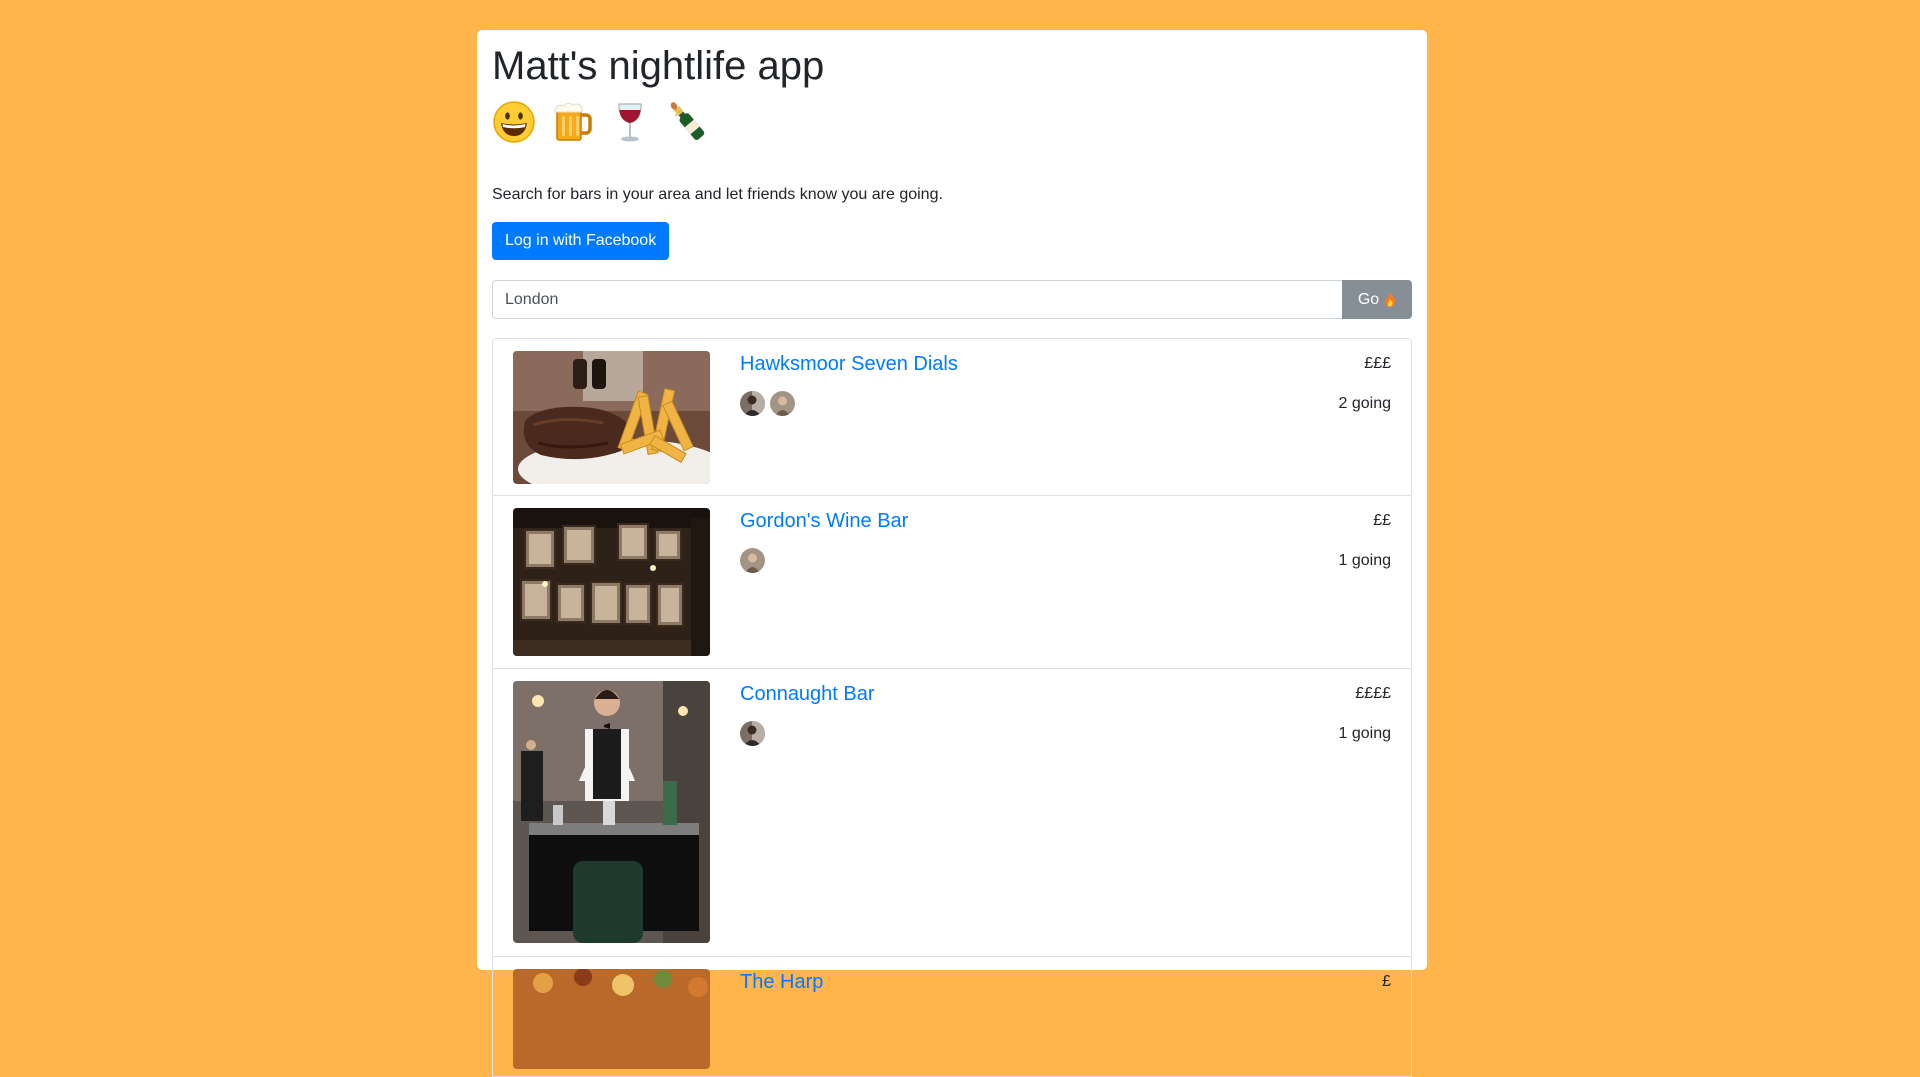 The width and height of the screenshot is (1920, 1077). I want to click on bar-name-link: The Harp, so click(781, 982).